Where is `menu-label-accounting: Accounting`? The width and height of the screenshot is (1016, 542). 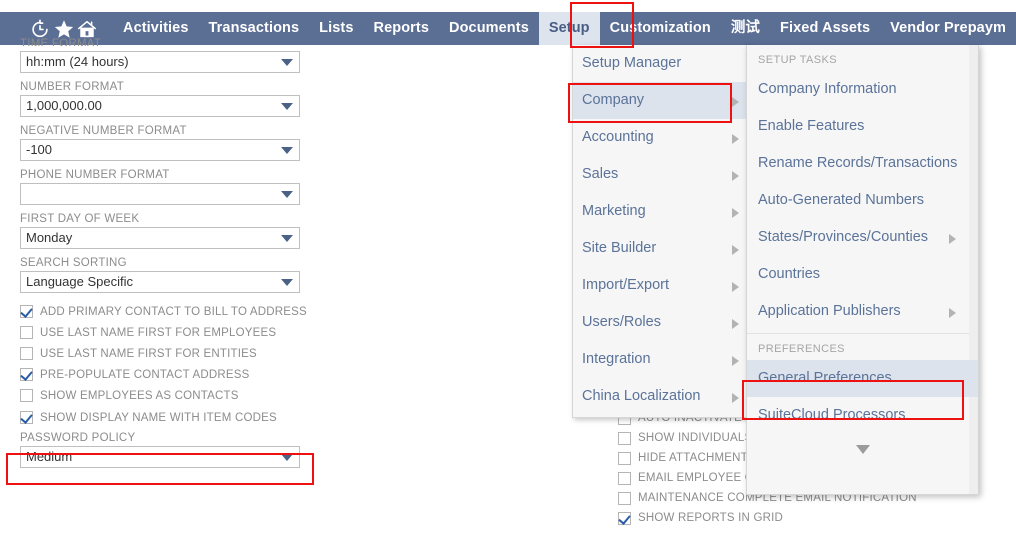
menu-label-accounting: Accounting is located at coordinates (618, 137).